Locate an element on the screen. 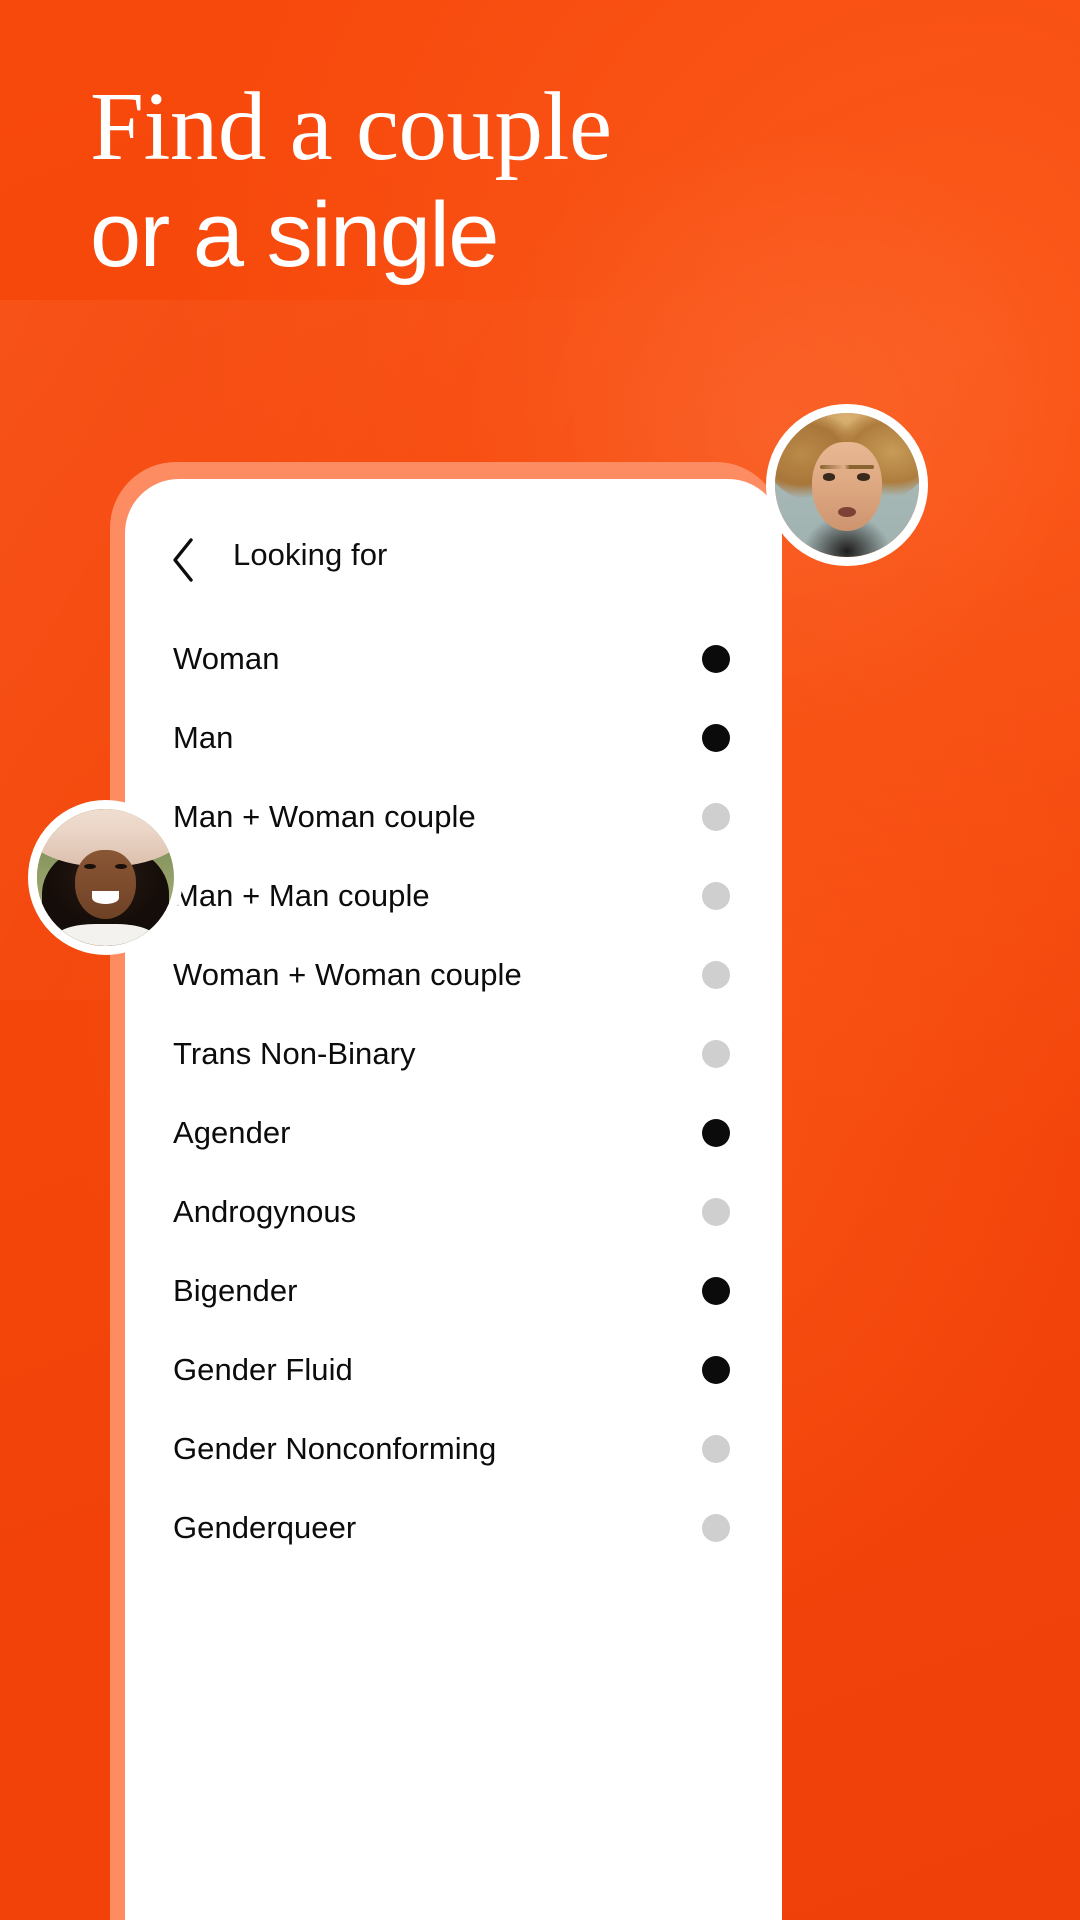 The image size is (1080, 1920). option-label: Man is located at coordinates (203, 737).